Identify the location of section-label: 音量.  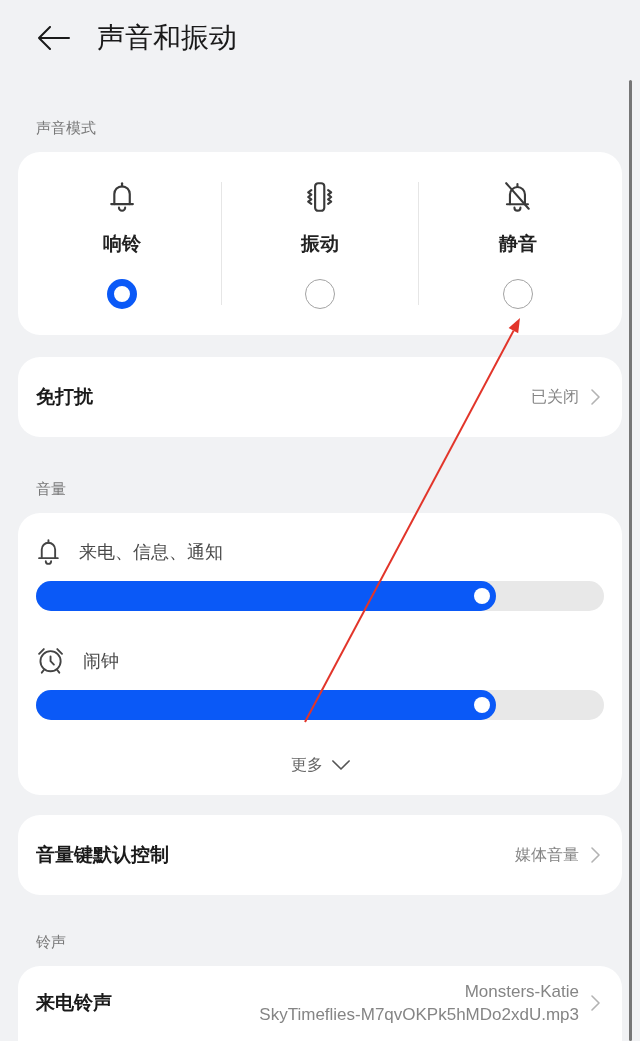
(51, 488).